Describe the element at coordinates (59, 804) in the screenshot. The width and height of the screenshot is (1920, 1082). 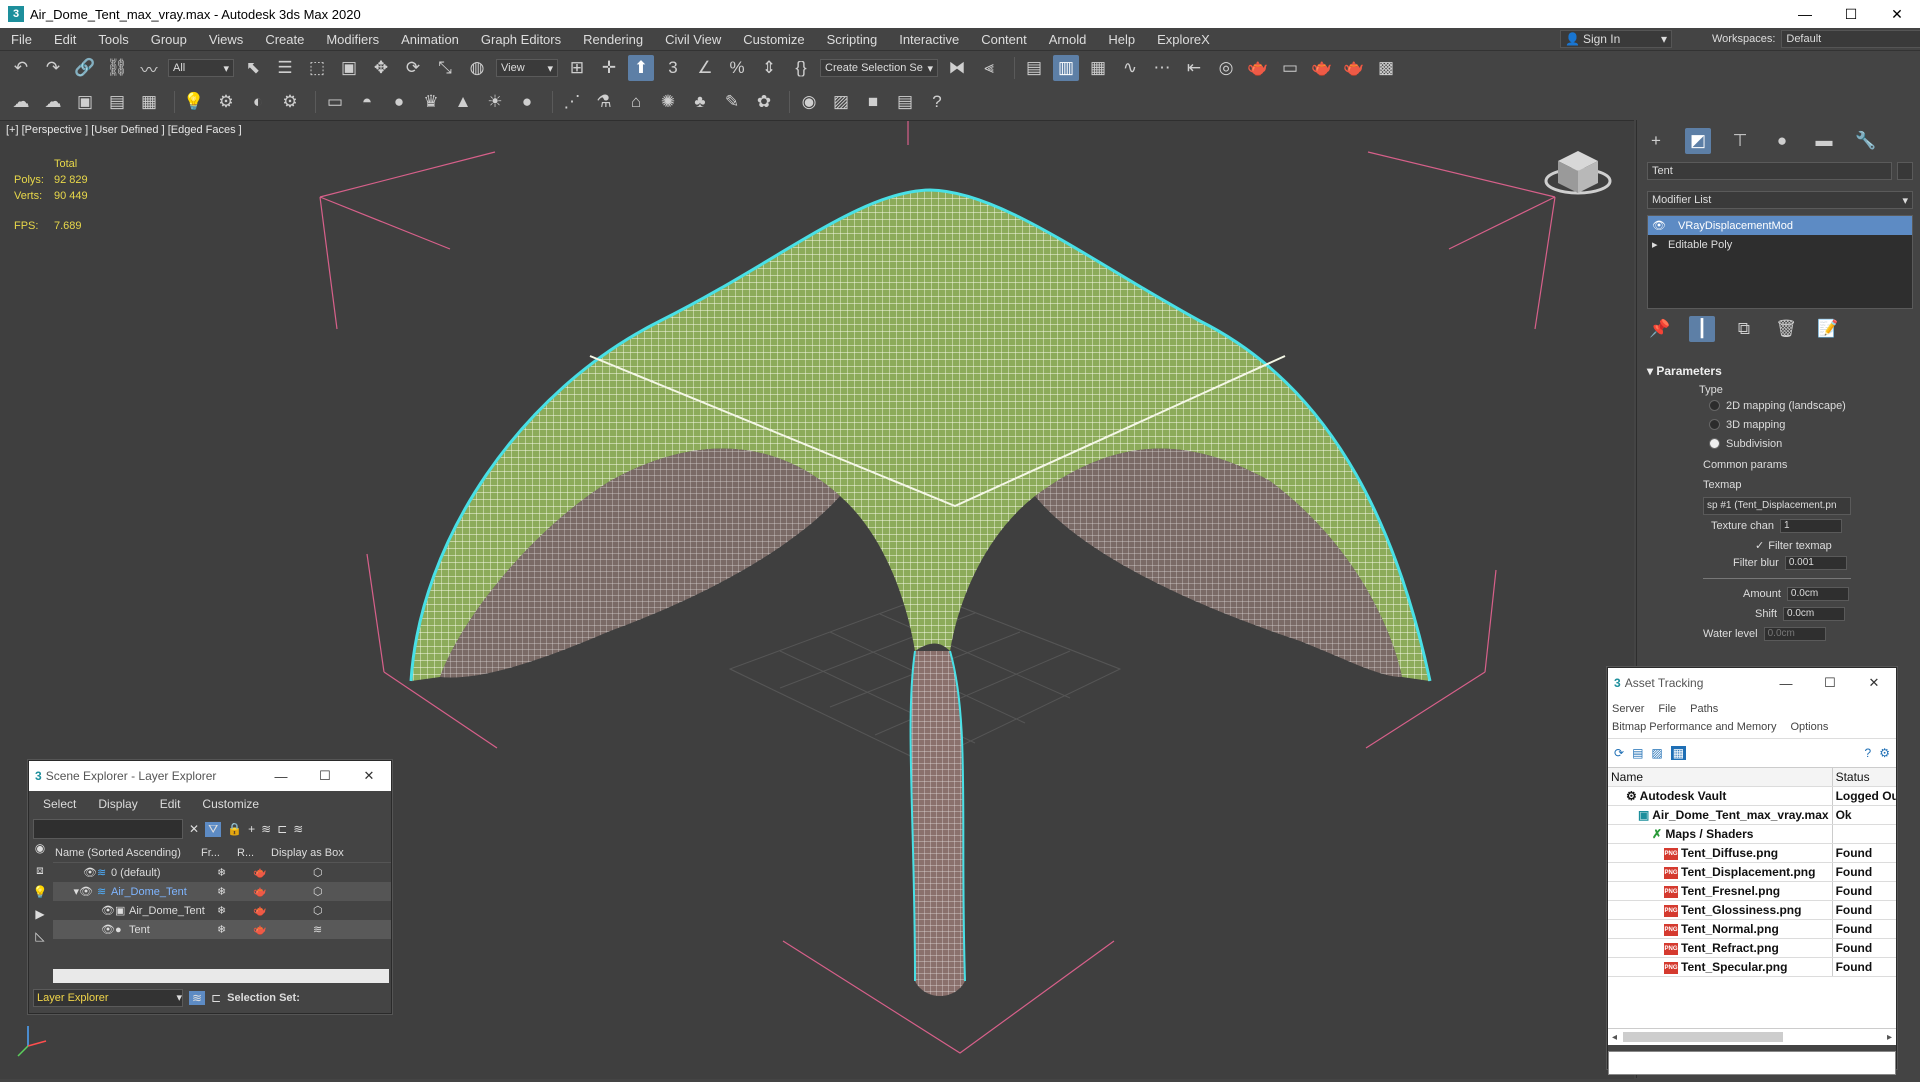
I see `se-menu-select: Select` at that location.